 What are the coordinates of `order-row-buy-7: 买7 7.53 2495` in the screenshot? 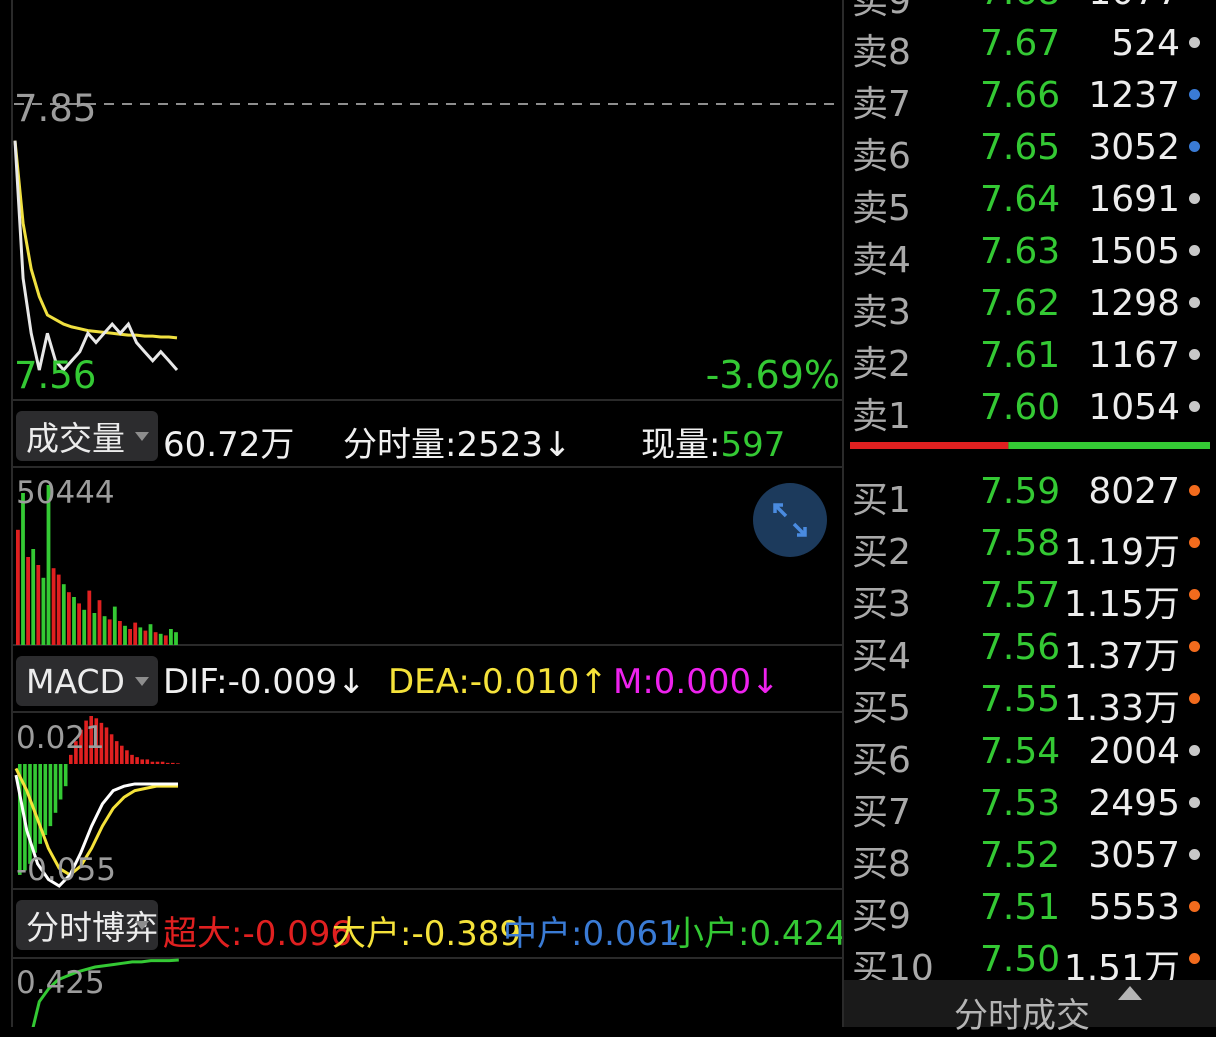 It's located at (1028, 805).